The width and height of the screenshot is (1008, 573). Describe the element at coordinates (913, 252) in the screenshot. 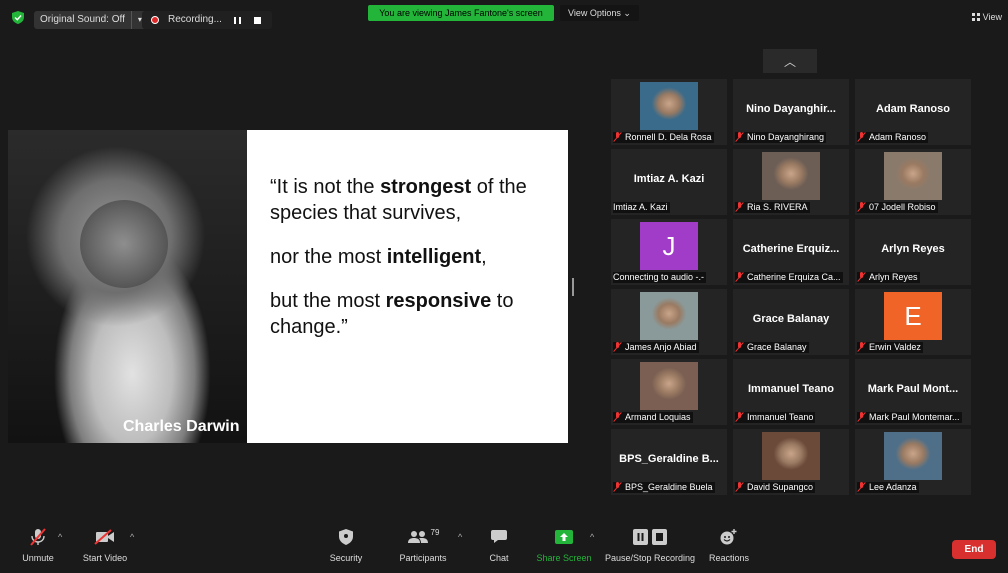

I see `participant-tile: Arlyn Reyes Arlyn Reyes` at that location.